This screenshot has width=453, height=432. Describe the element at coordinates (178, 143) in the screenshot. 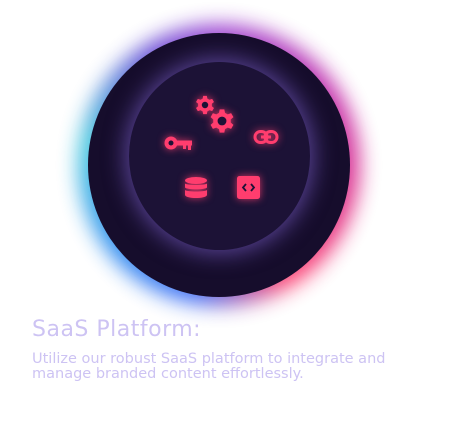

I see `key-icon` at that location.